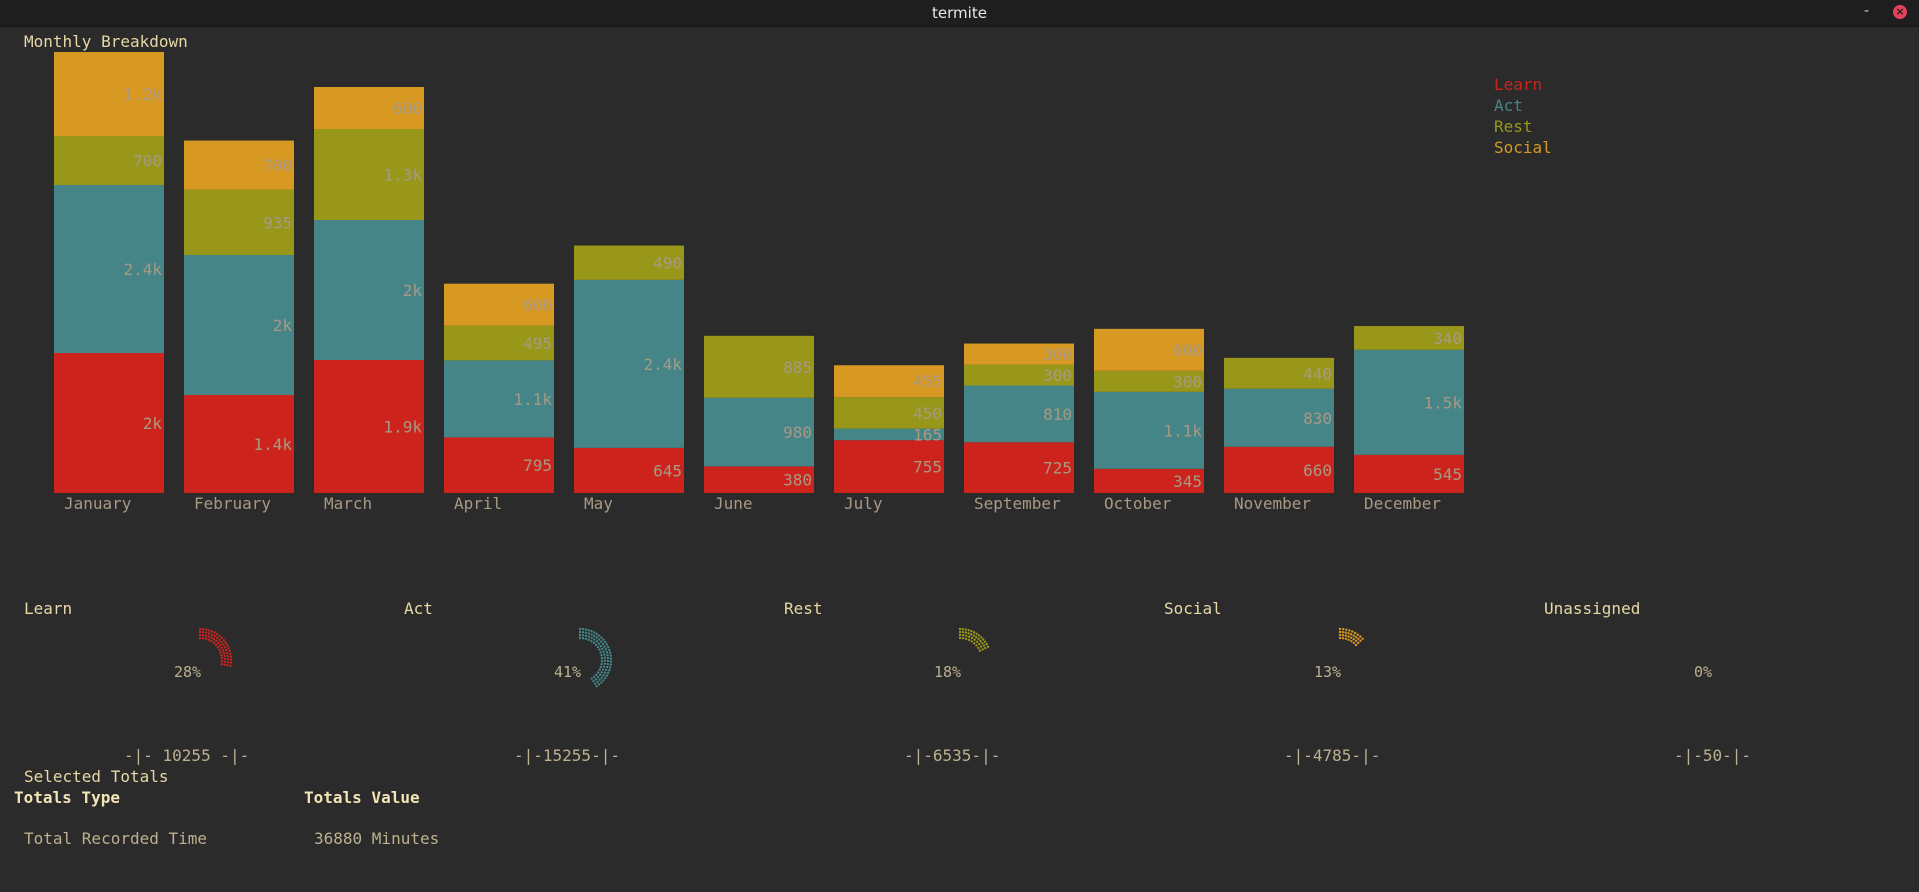 The height and width of the screenshot is (892, 1919). Describe the element at coordinates (927, 413) in the screenshot. I see `bar-label: 450` at that location.